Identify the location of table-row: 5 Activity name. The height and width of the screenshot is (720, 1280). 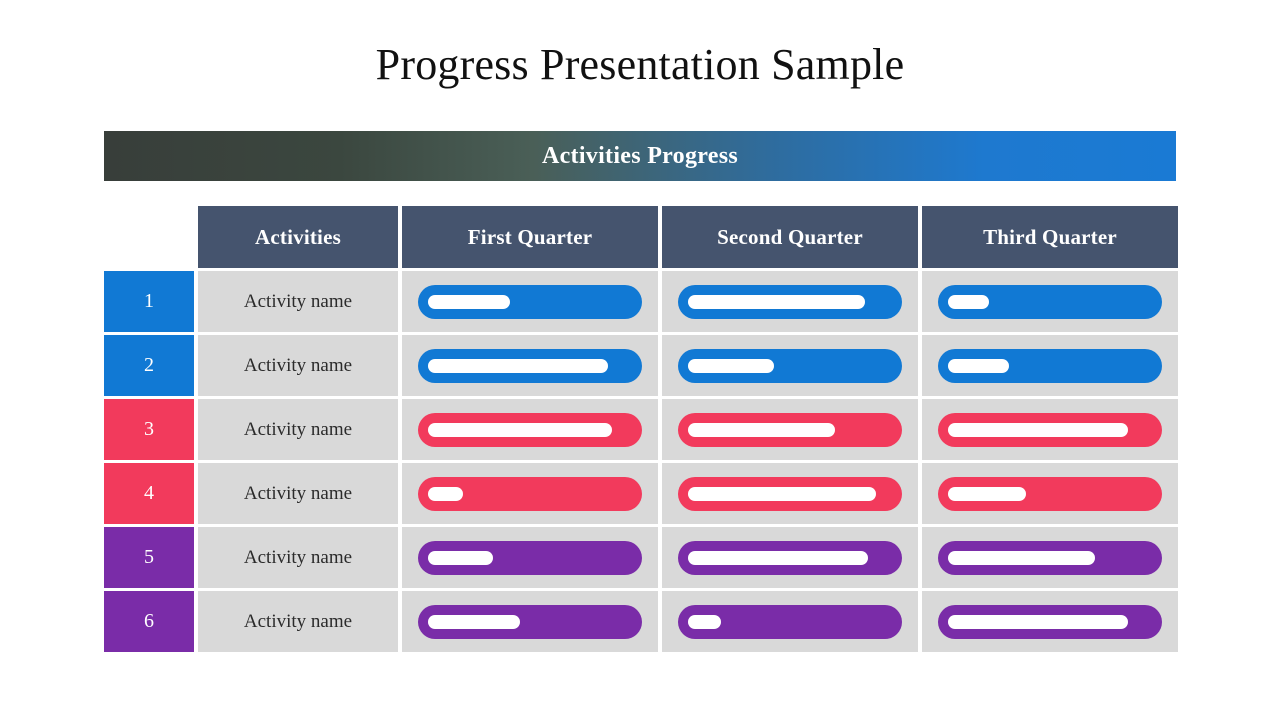
(642, 557).